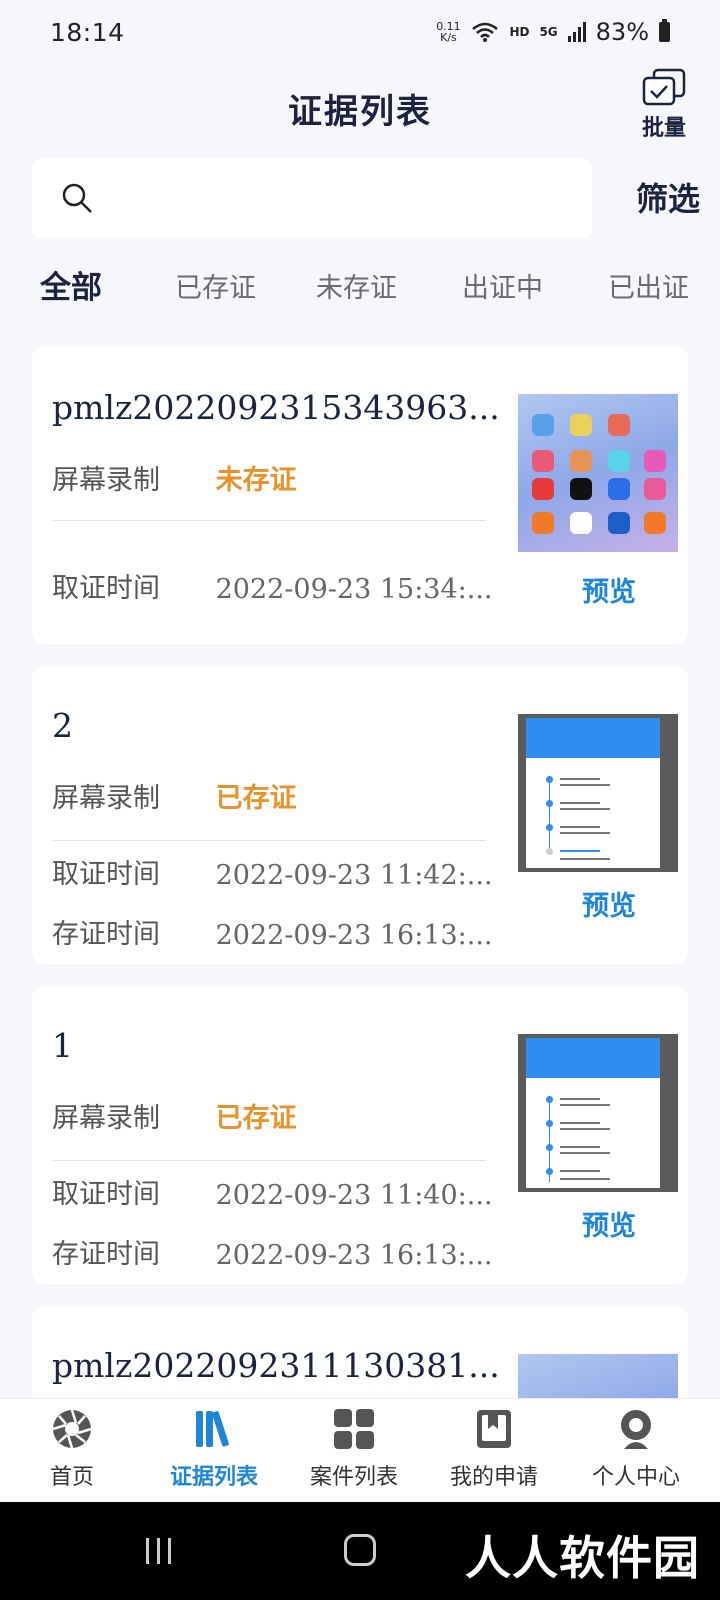 Image resolution: width=720 pixels, height=1600 pixels. I want to click on evidence-title: 1, so click(62, 1045).